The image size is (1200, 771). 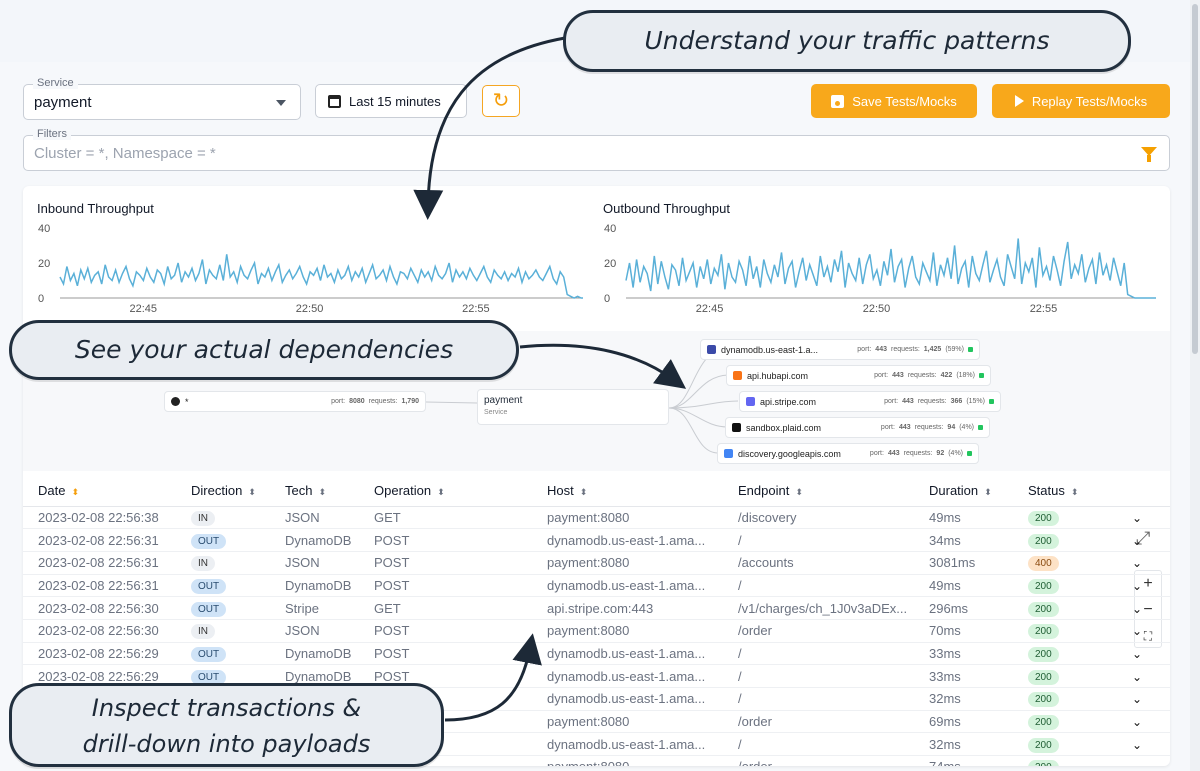 What do you see at coordinates (847, 41) in the screenshot?
I see `callout-traffic: Understand your traffic patterns` at bounding box center [847, 41].